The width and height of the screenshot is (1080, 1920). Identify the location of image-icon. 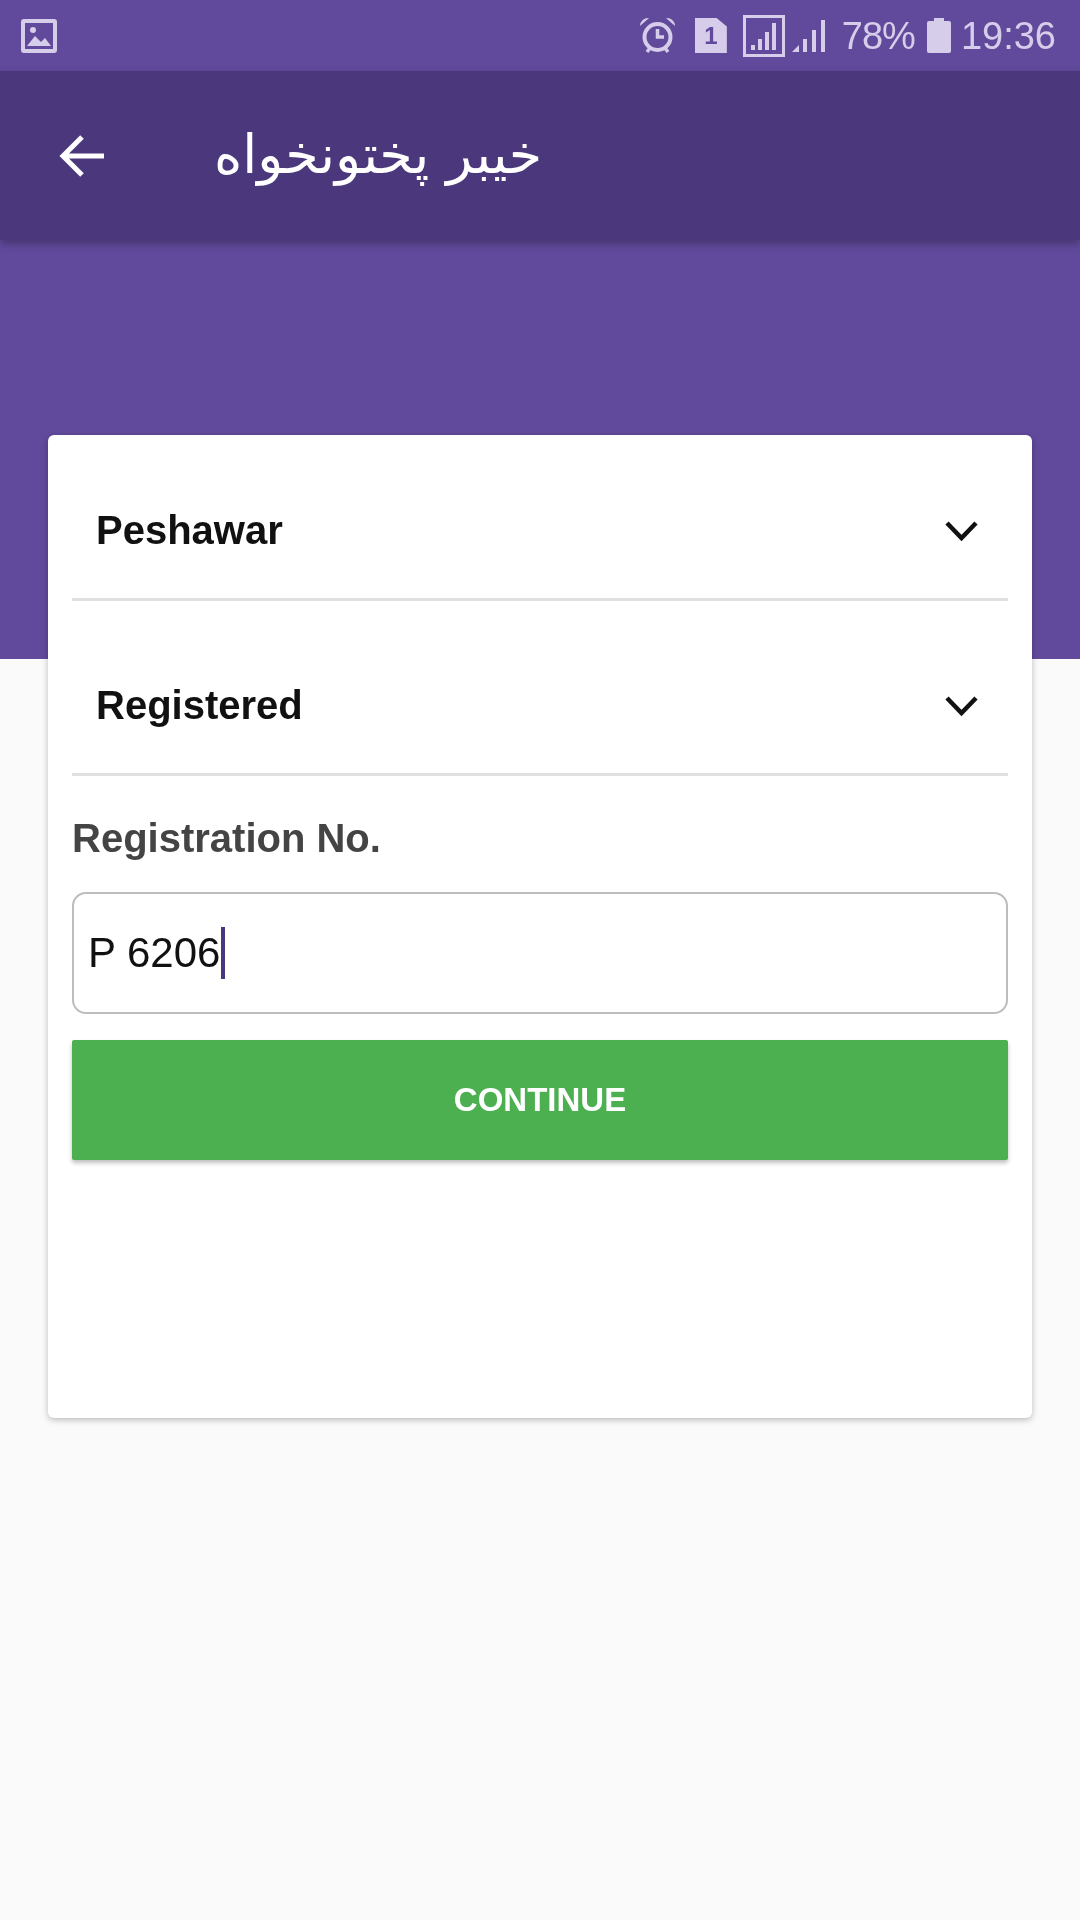
(39, 35).